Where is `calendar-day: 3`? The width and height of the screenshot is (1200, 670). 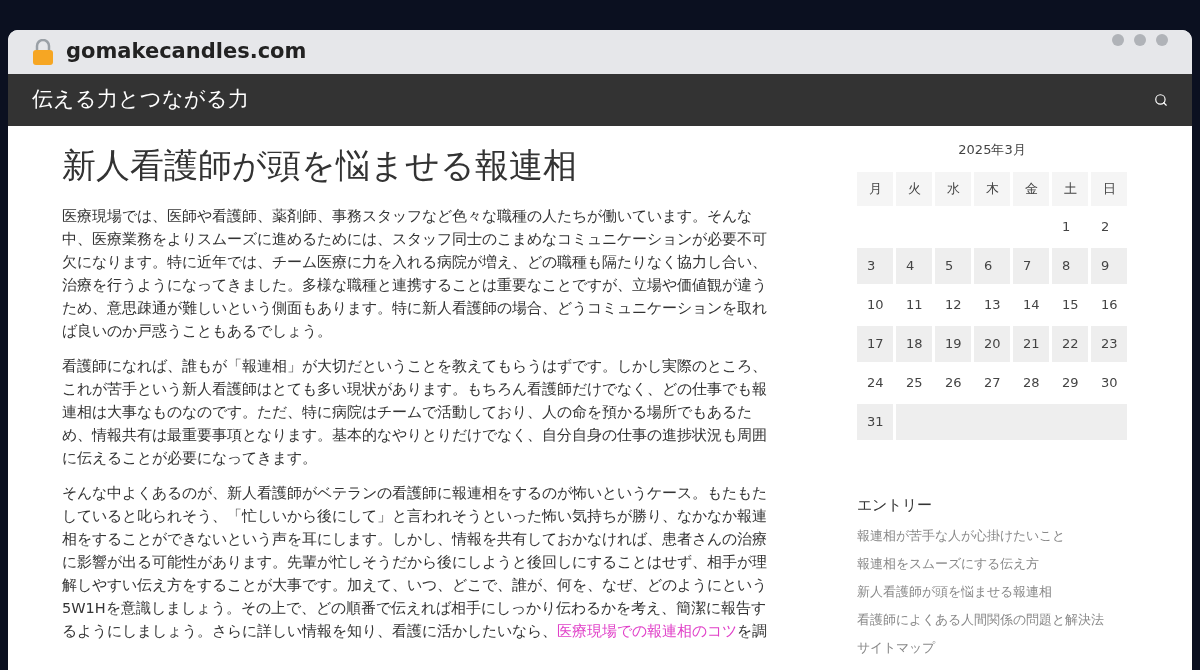 calendar-day: 3 is located at coordinates (875, 265).